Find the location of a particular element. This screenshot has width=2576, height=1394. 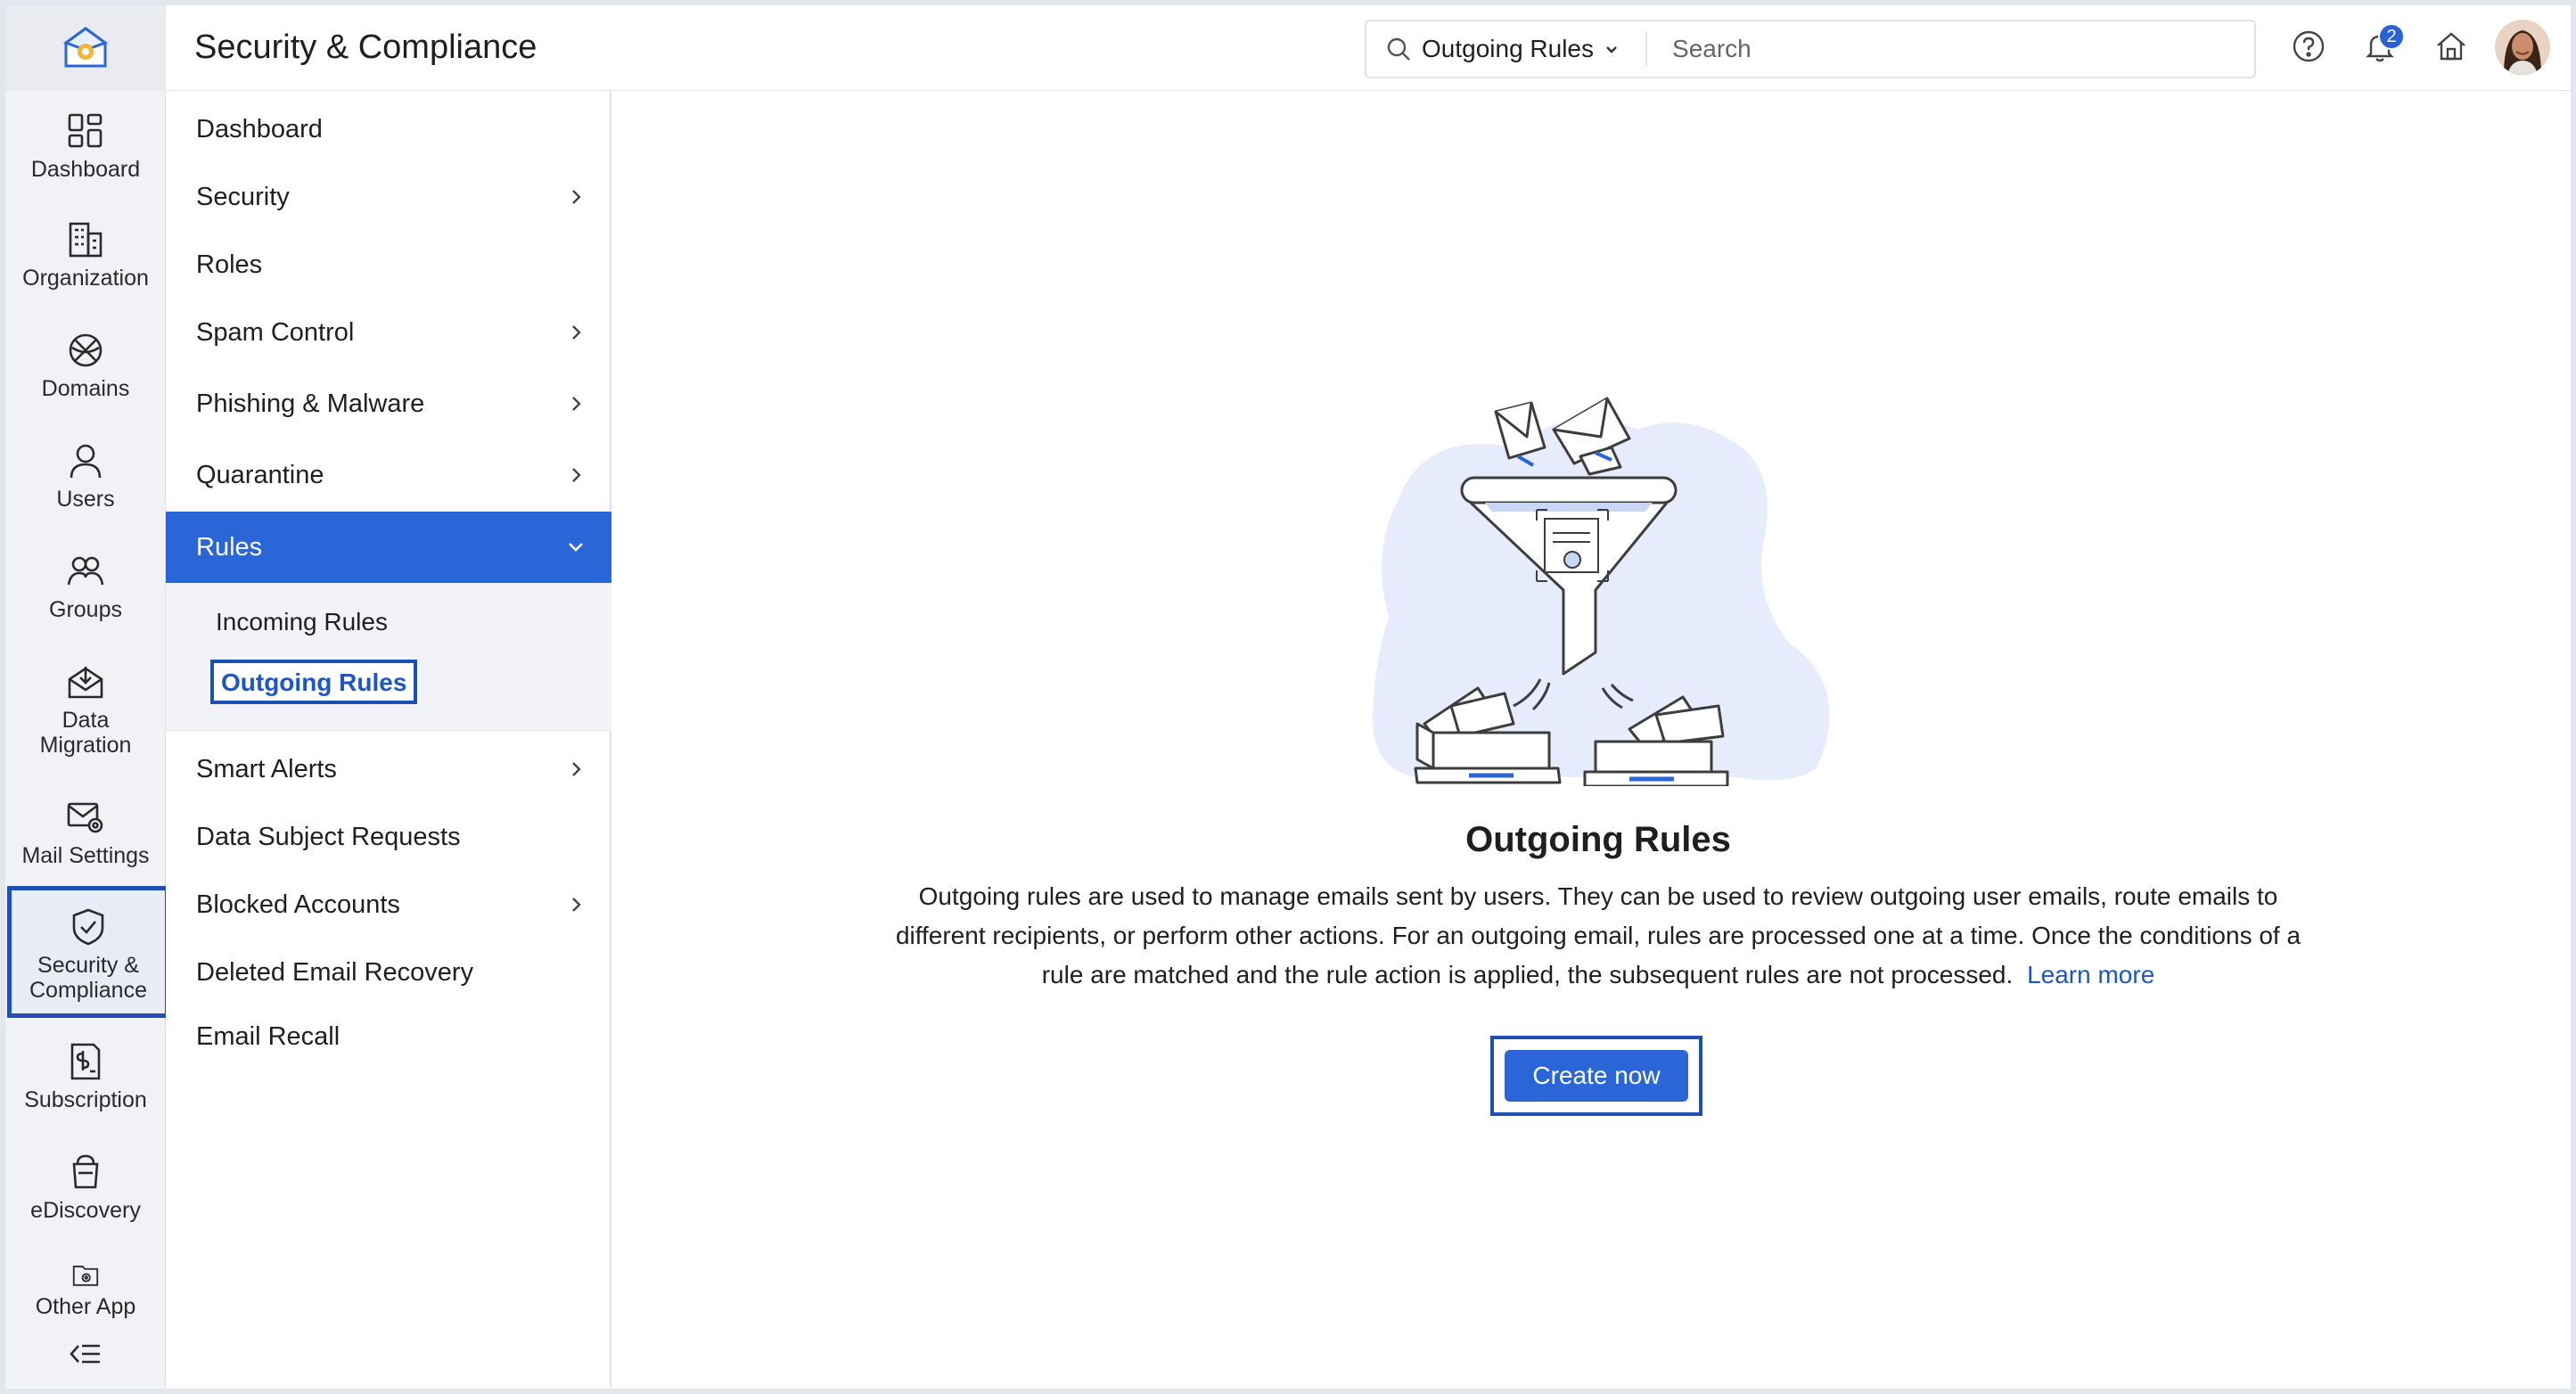

search-input is located at coordinates (1940, 49).